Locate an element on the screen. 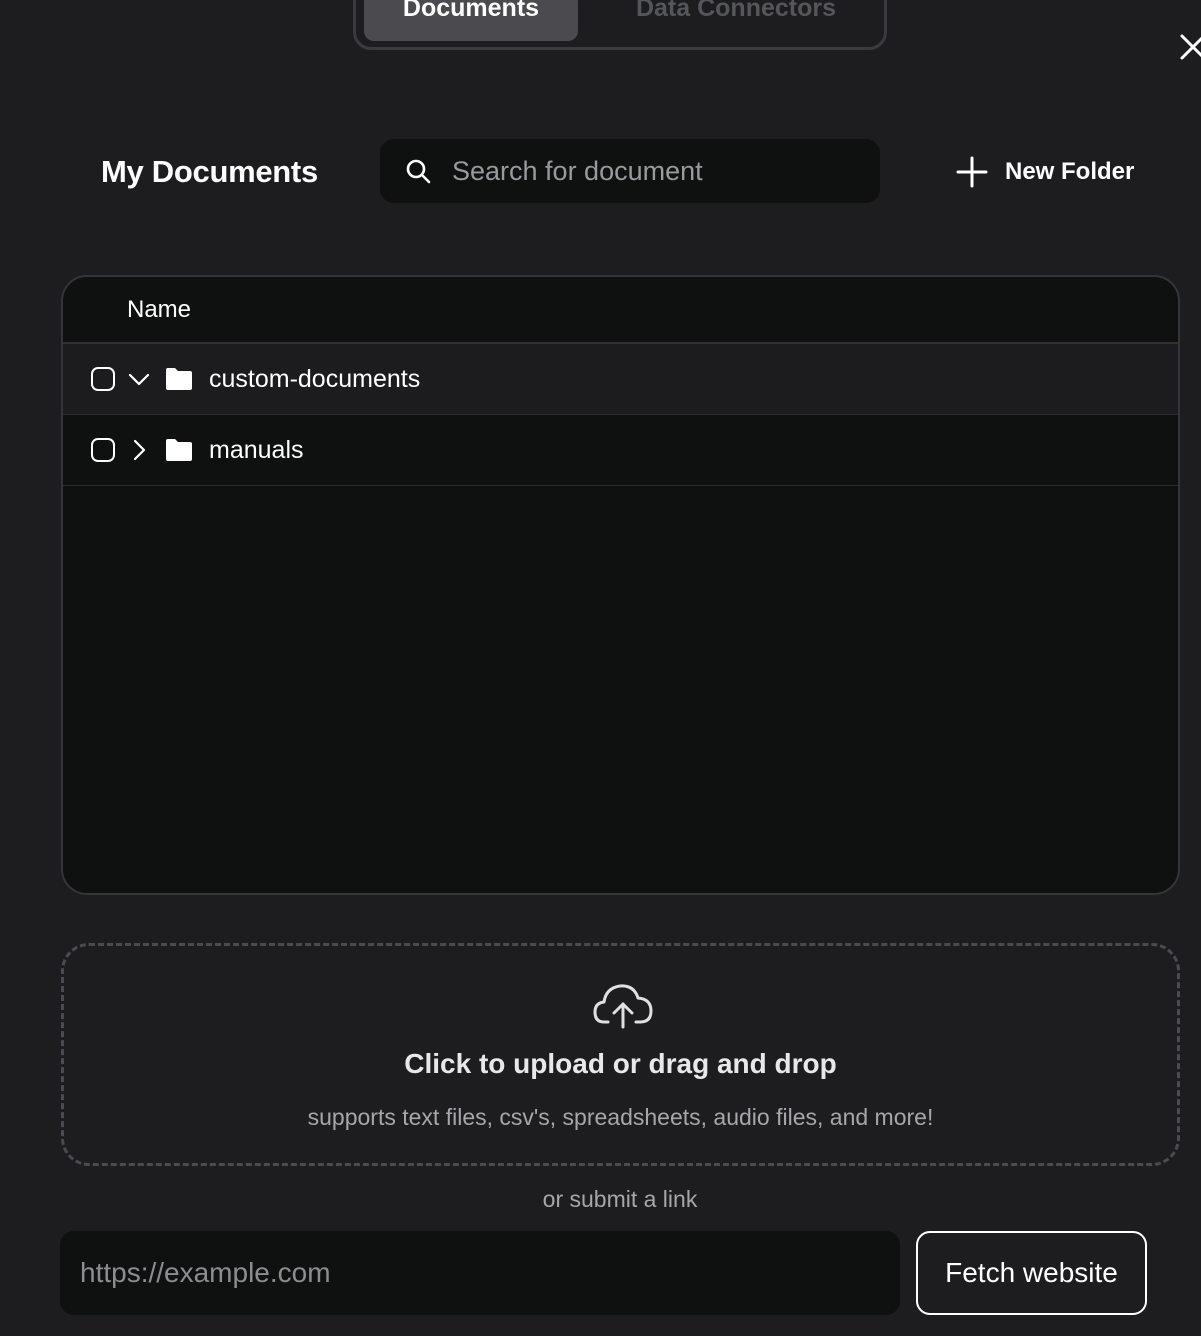  close-icon is located at coordinates (1189, 47).